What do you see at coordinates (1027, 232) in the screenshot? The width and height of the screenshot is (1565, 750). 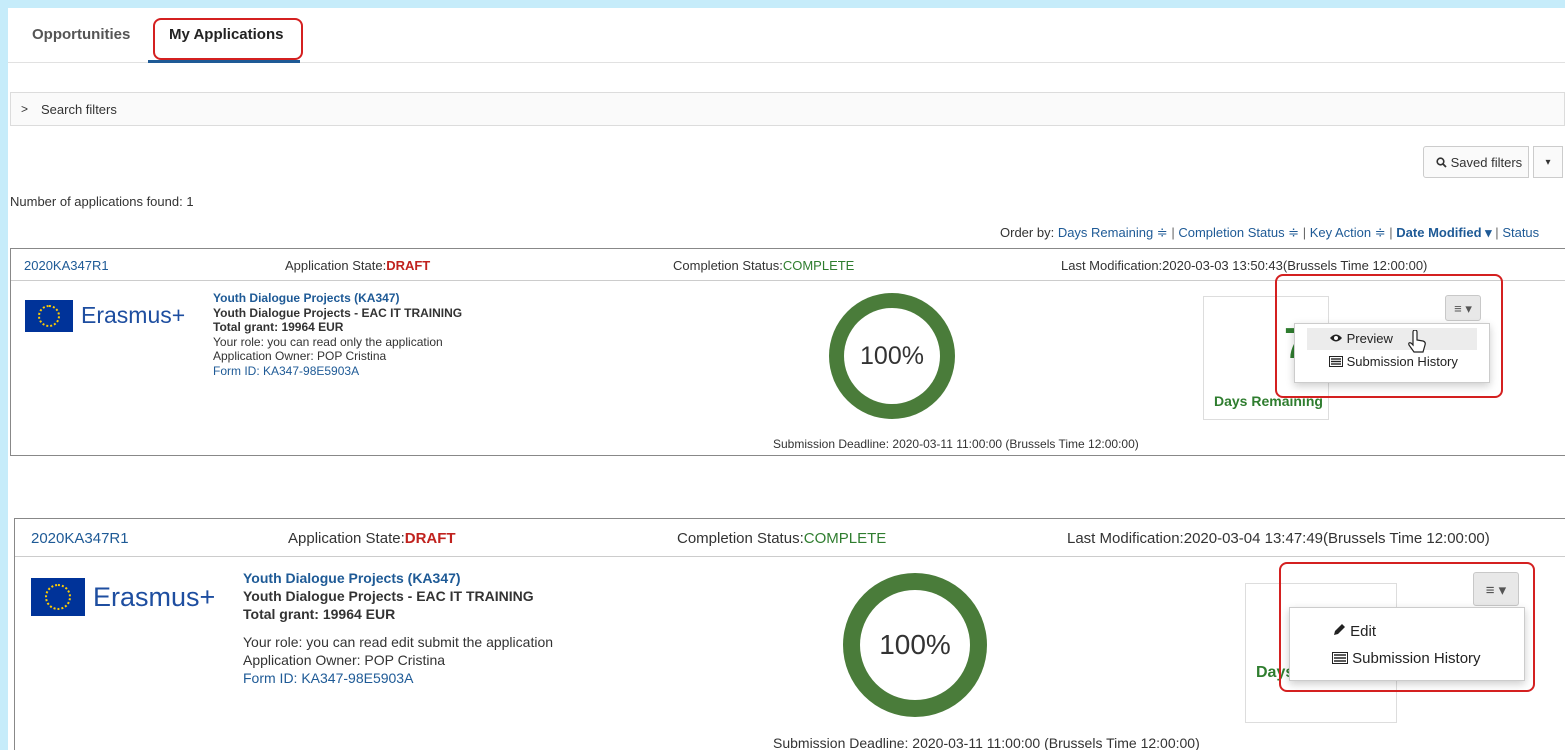 I see `order-by-label: Order by:` at bounding box center [1027, 232].